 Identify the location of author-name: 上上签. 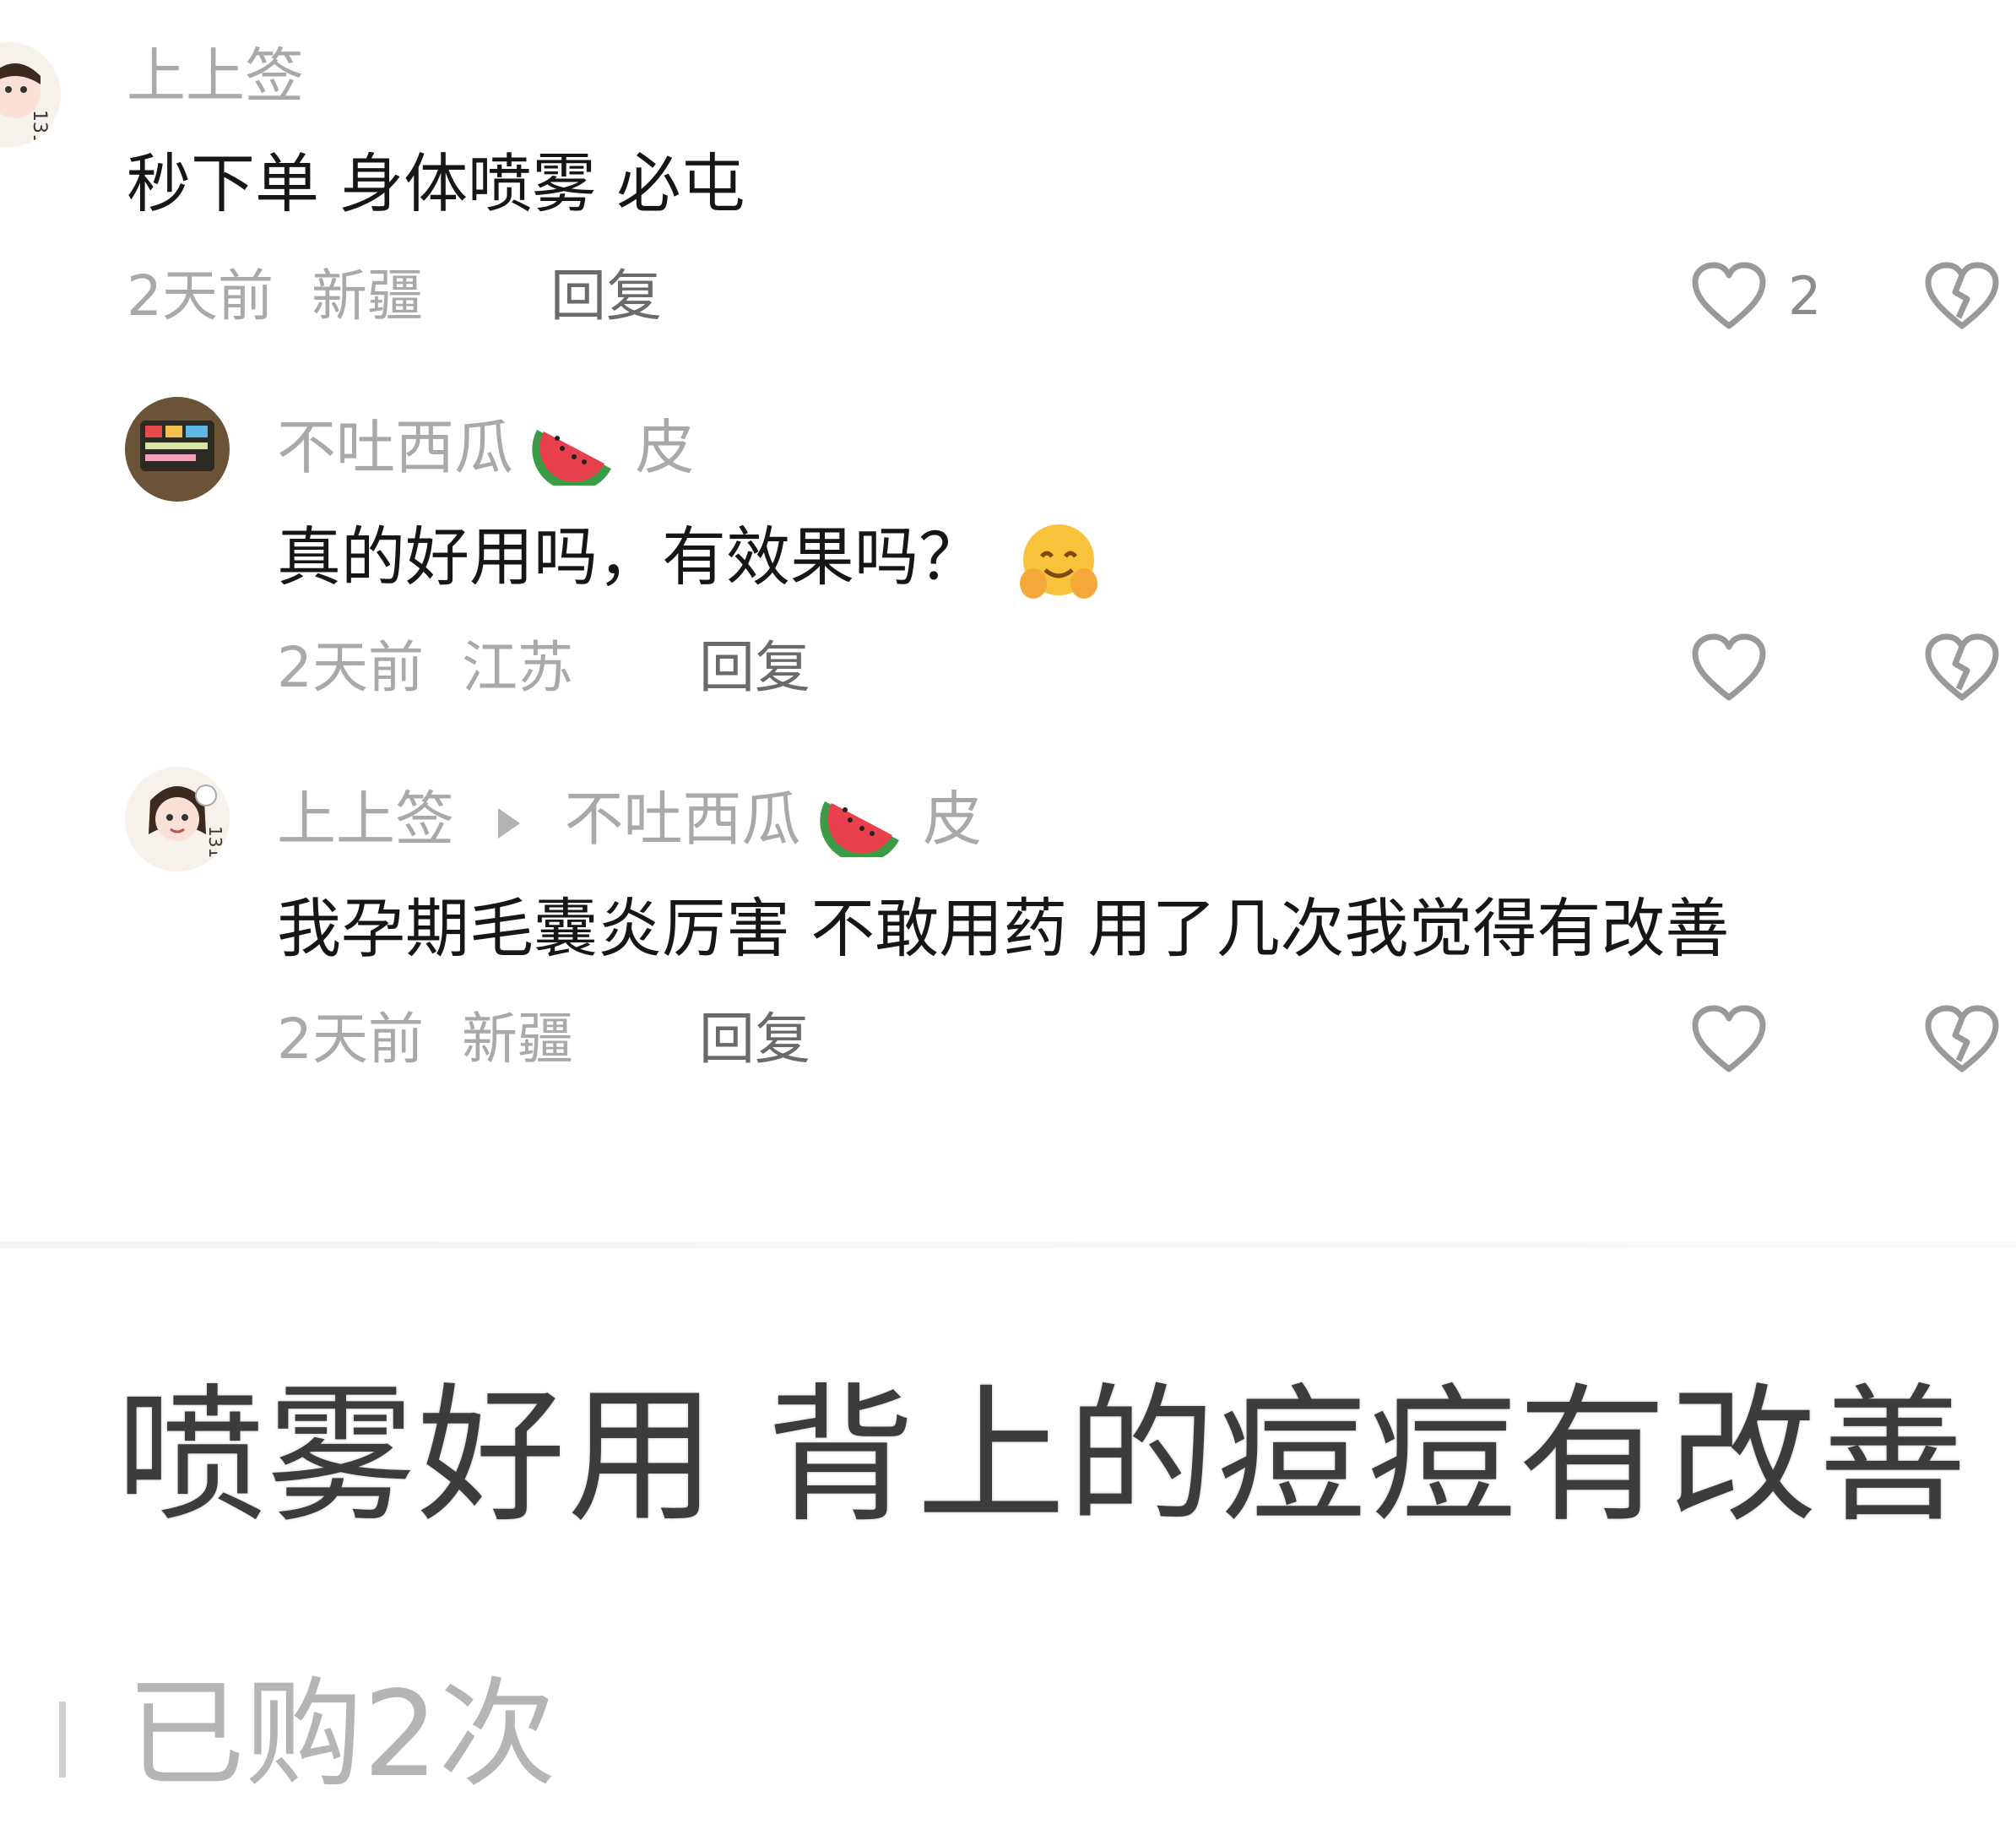
(365, 819).